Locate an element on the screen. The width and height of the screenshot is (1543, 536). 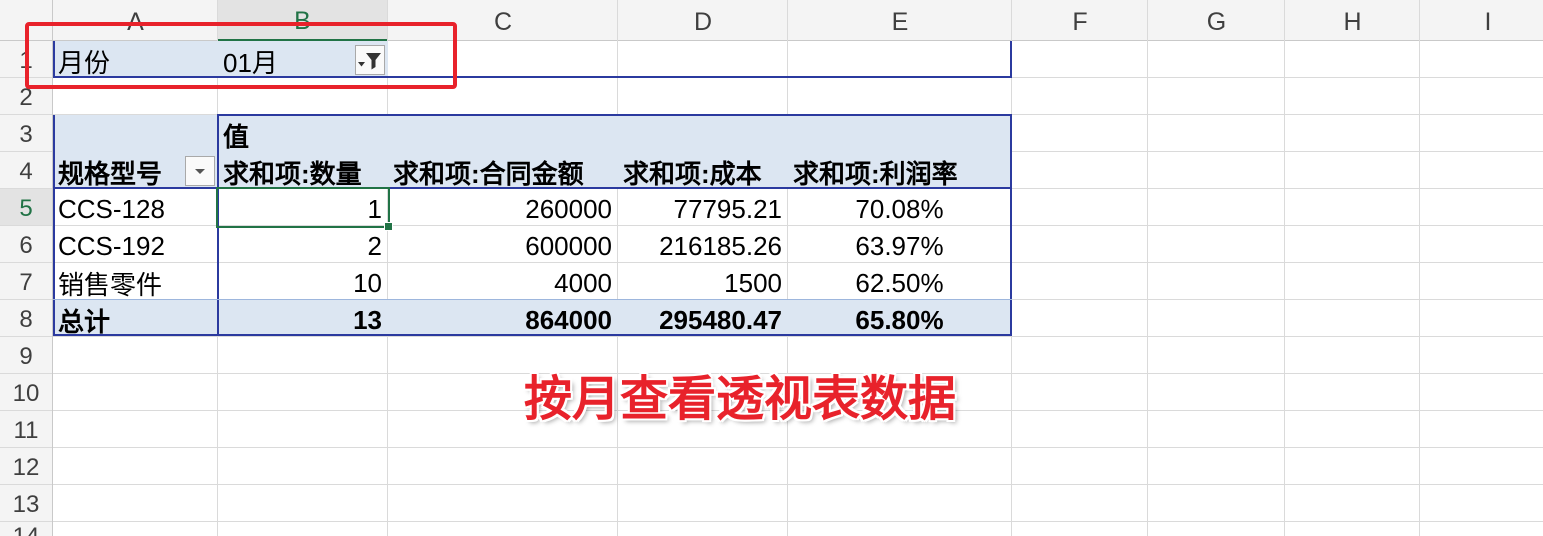
value-header-cost: 求和项:成本 is located at coordinates (703, 170).